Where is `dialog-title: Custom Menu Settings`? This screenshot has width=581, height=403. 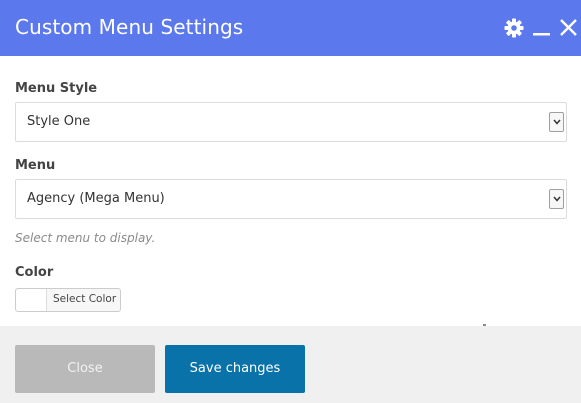 dialog-title: Custom Menu Settings is located at coordinates (129, 27).